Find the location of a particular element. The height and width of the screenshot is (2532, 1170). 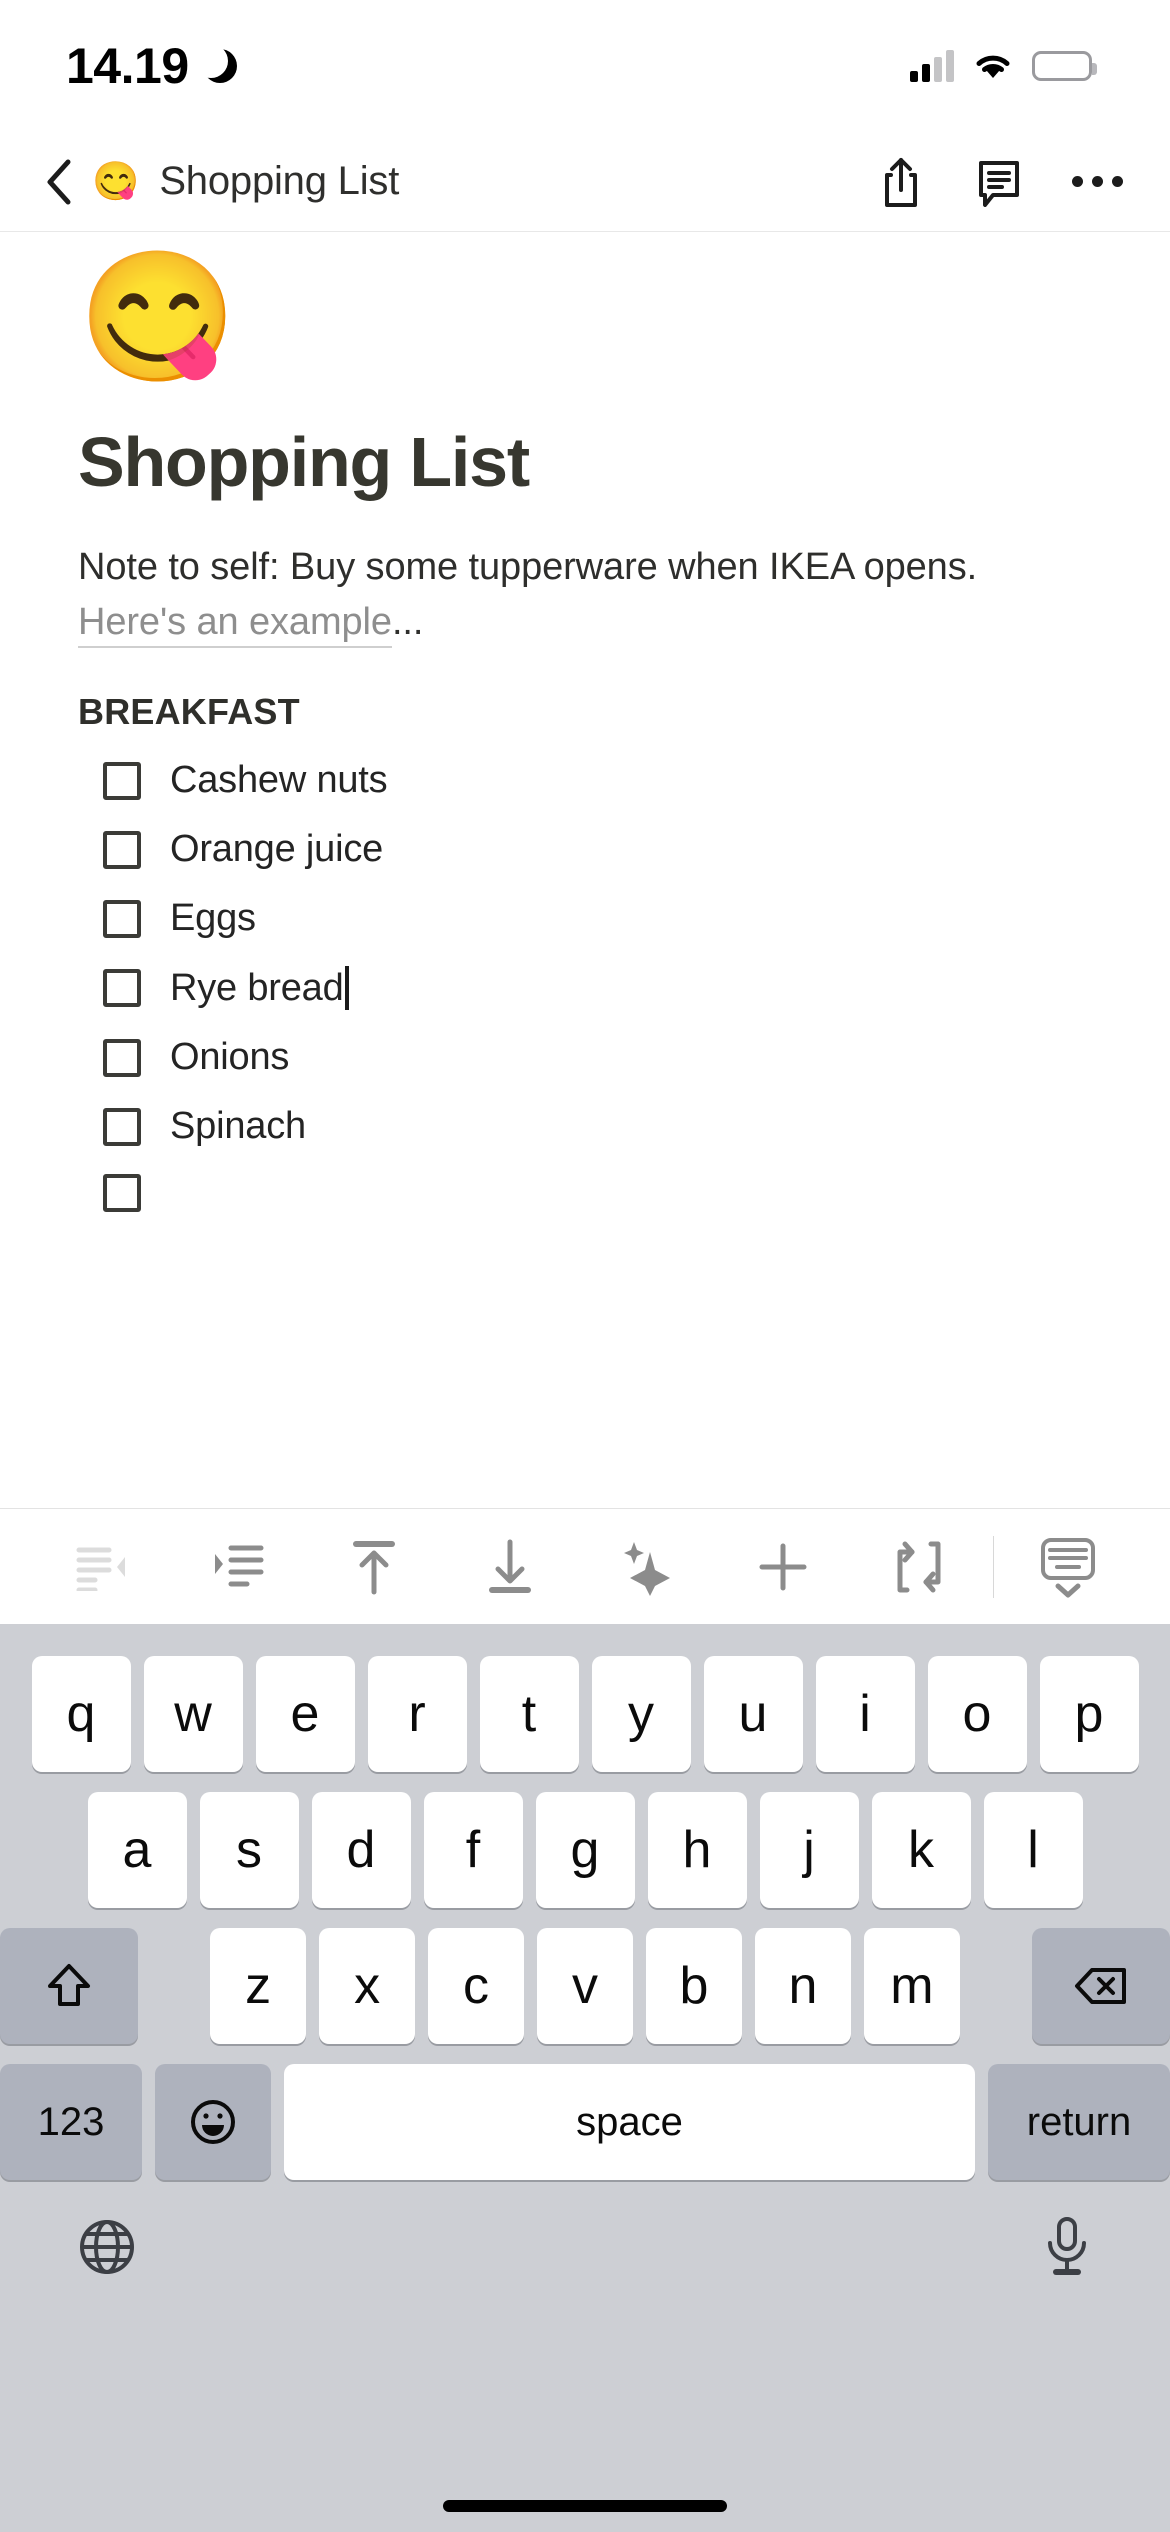

keyboard-row-1: q w e r t y u i o p is located at coordinates (585, 1698).